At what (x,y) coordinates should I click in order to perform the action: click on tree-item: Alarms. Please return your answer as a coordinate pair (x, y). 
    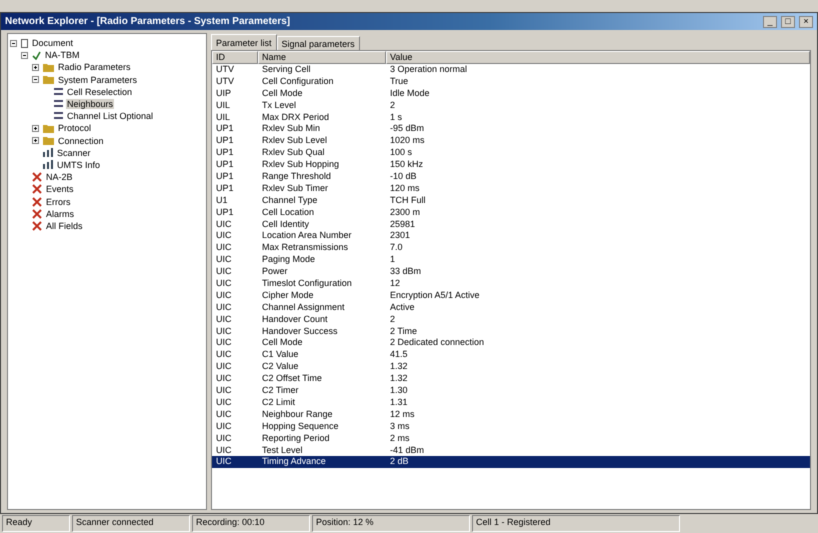
    Looking at the image, I should click on (60, 213).